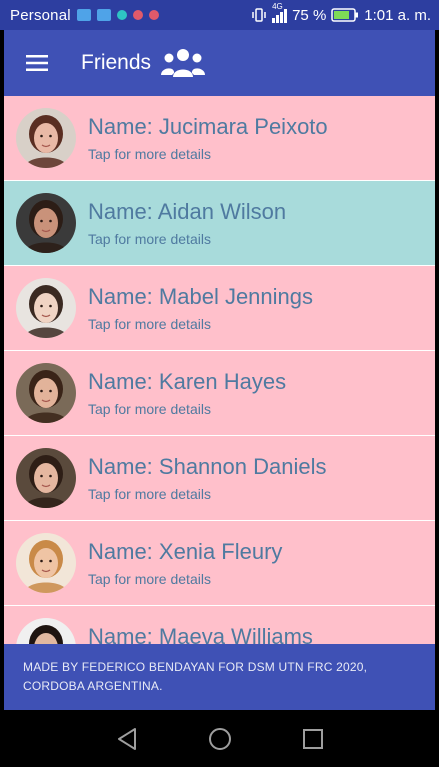 The image size is (439, 767). I want to click on email-icon, so click(103, 15).